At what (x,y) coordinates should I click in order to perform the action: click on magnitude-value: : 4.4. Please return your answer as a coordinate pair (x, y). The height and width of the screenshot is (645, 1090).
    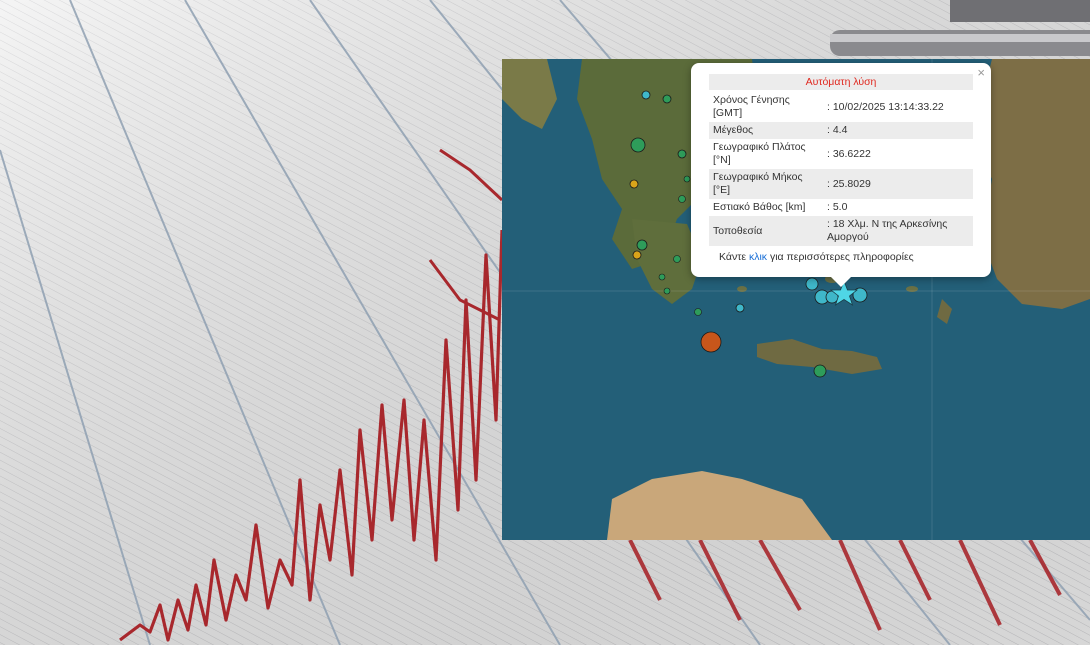
    Looking at the image, I should click on (898, 130).